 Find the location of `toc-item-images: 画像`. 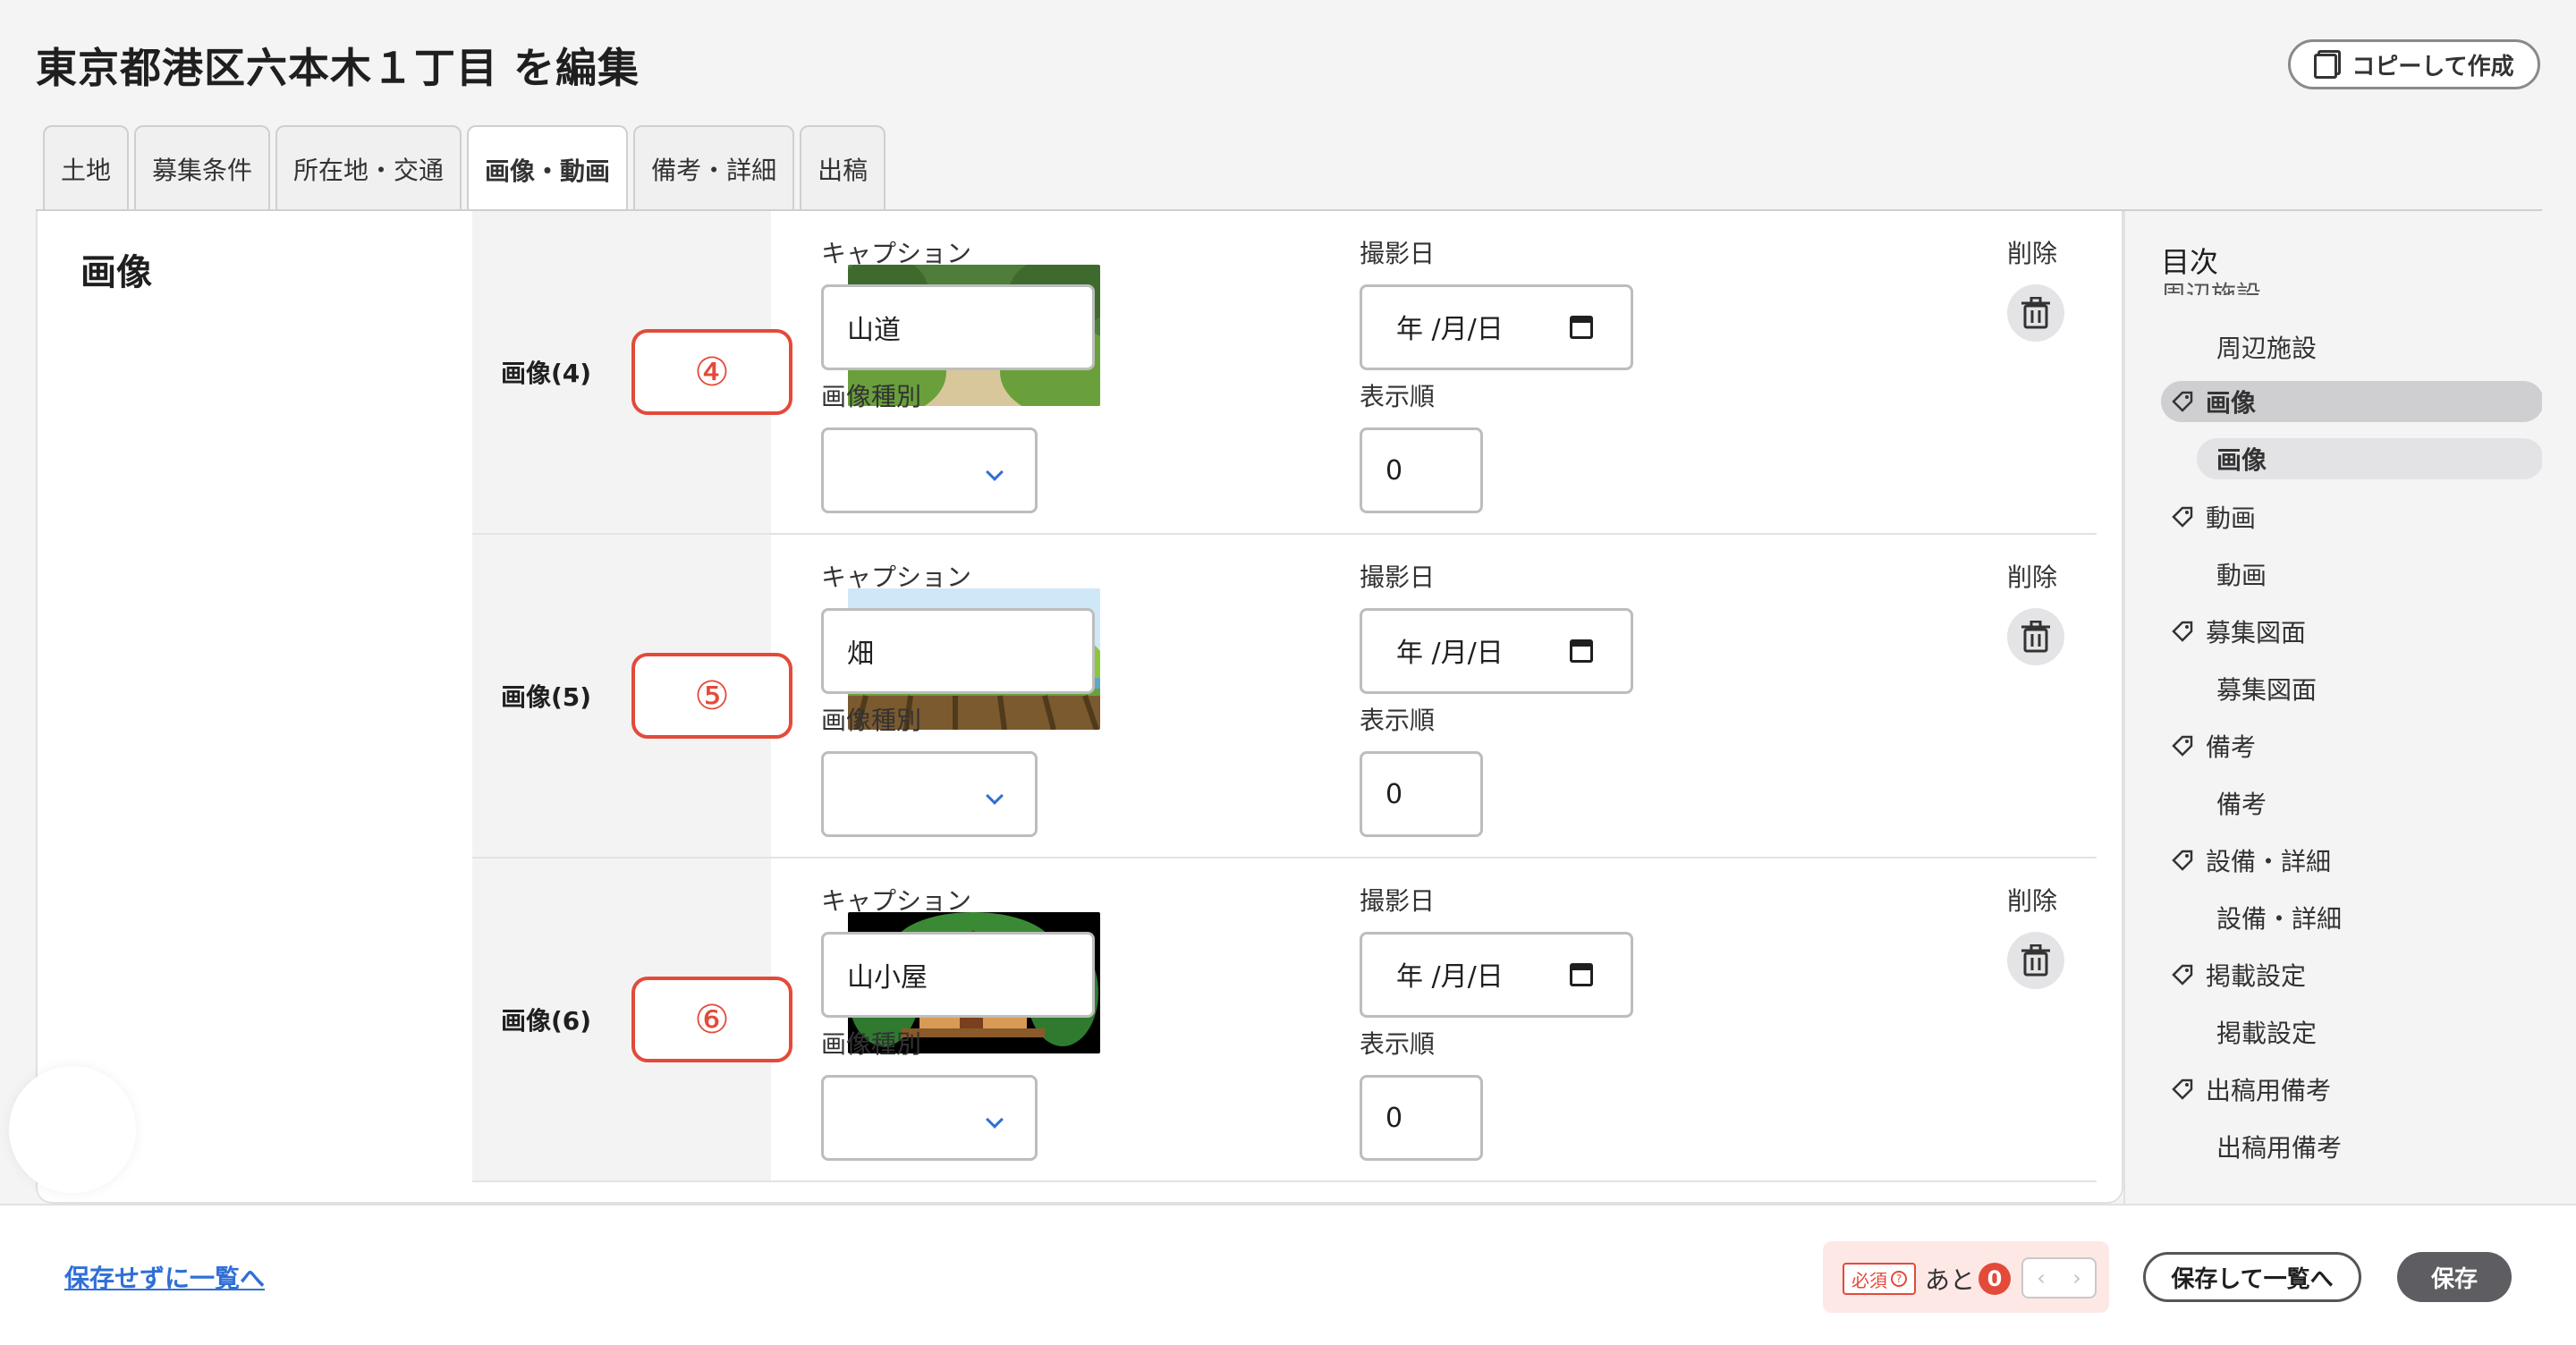

toc-item-images: 画像 is located at coordinates (2369, 458).